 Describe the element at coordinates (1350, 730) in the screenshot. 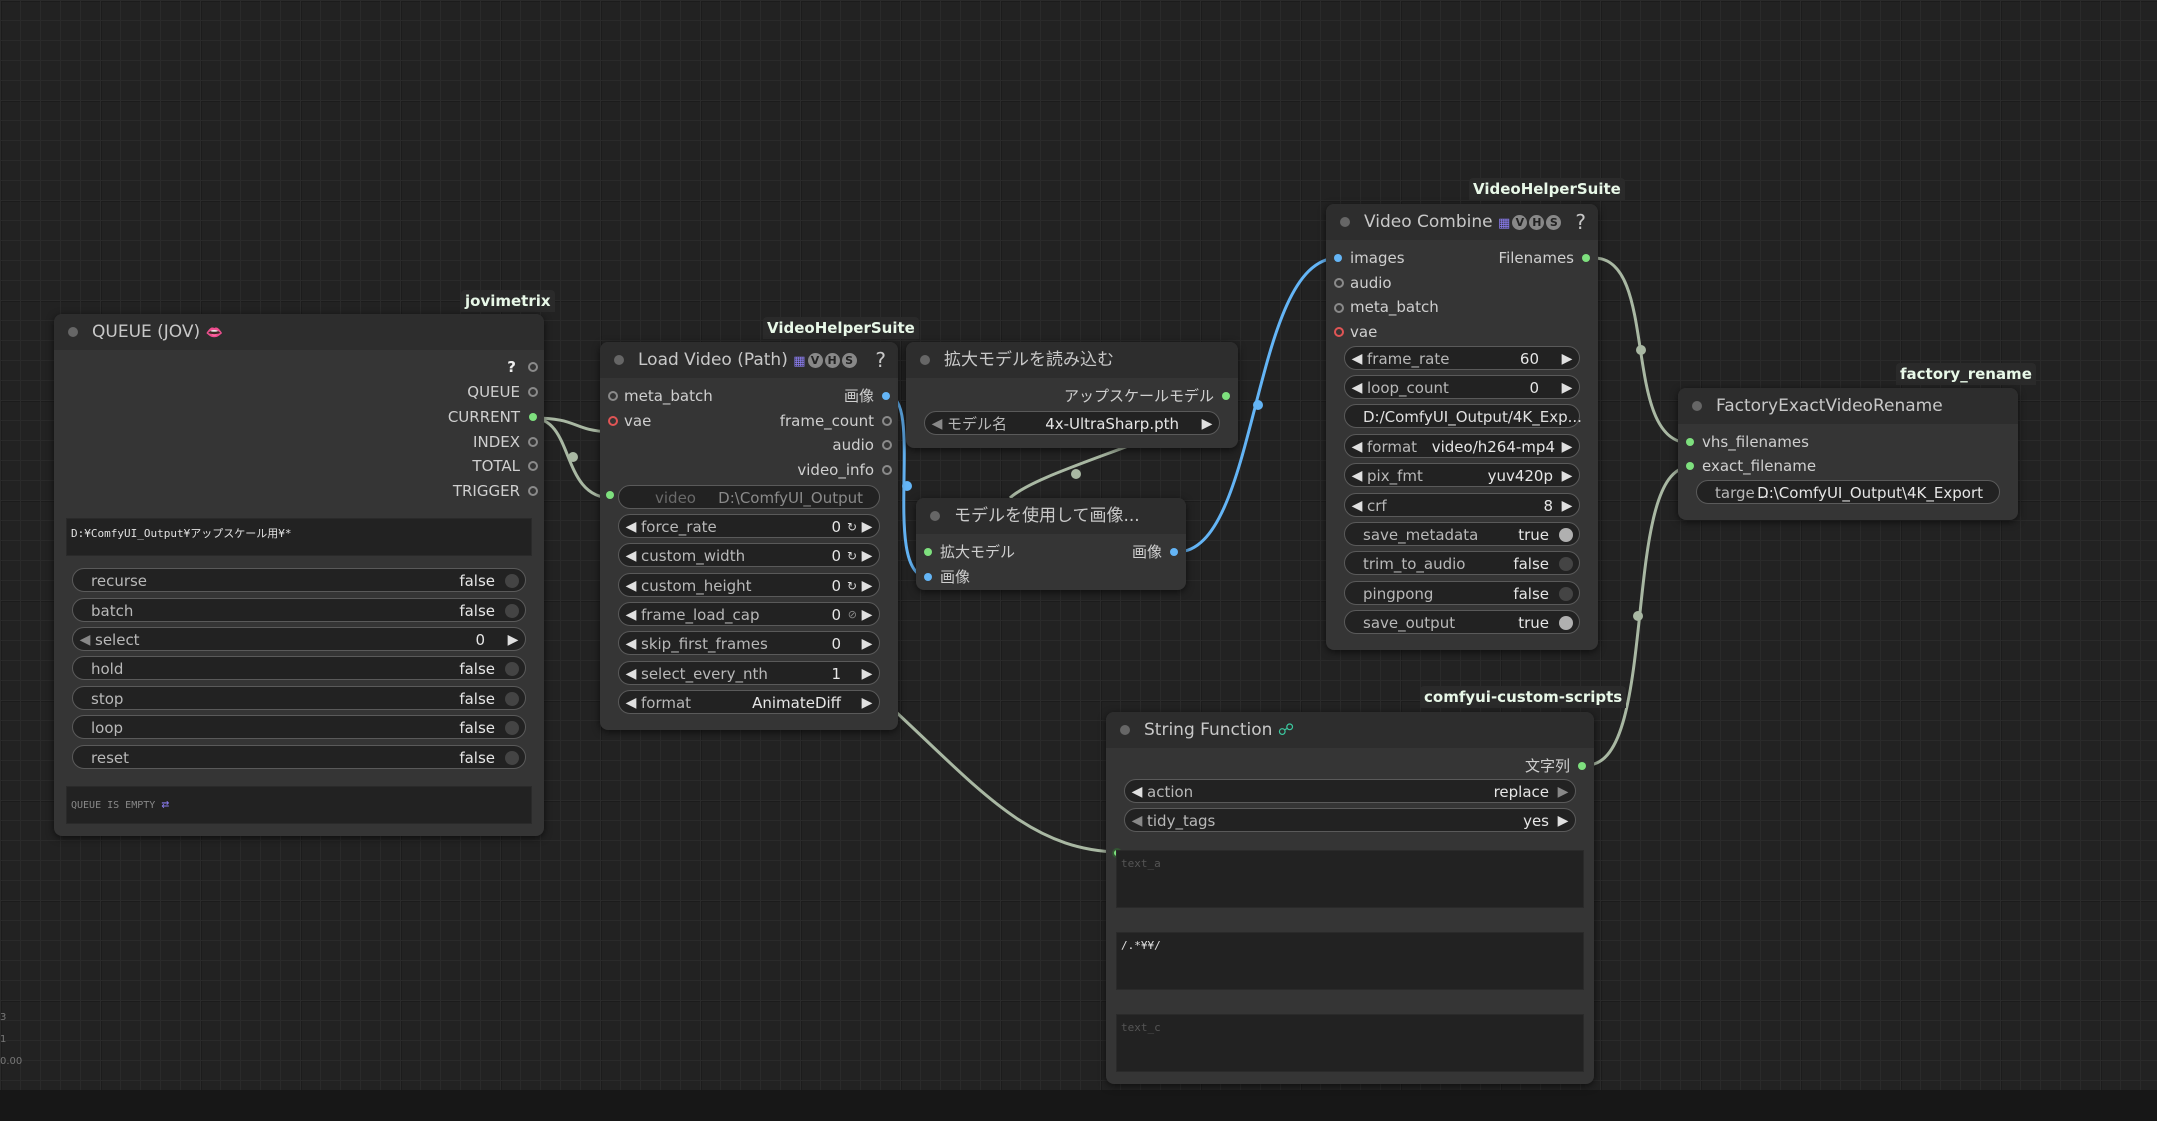

I see `node-title: String Function ☍` at that location.